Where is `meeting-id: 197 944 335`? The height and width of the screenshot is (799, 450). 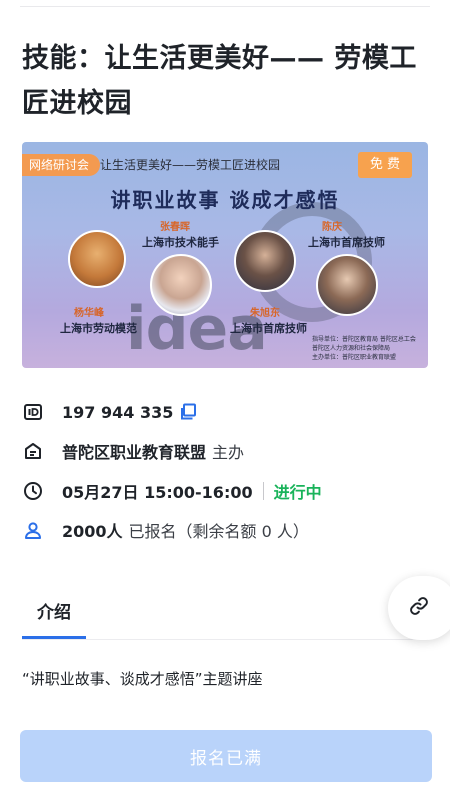 meeting-id: 197 944 335 is located at coordinates (118, 412).